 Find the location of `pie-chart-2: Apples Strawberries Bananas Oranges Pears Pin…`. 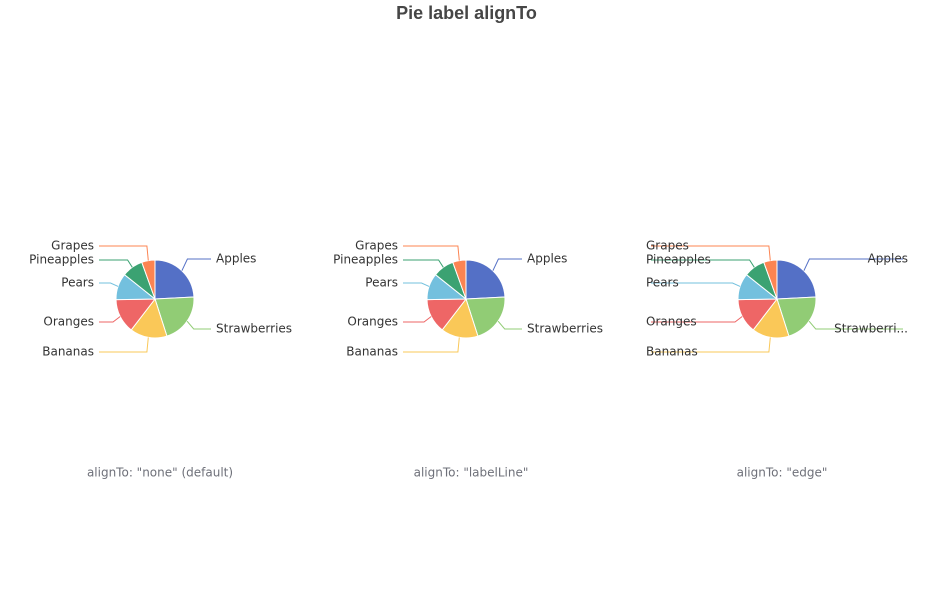

pie-chart-2: Apples Strawberries Bananas Oranges Pears Pin… is located at coordinates (468, 359).